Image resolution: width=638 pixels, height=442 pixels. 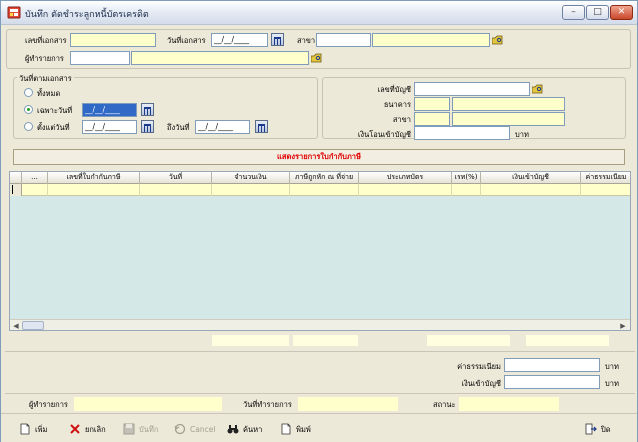 What do you see at coordinates (605, 178) in the screenshot?
I see `col-fee: ค่าธรรมเนียม` at bounding box center [605, 178].